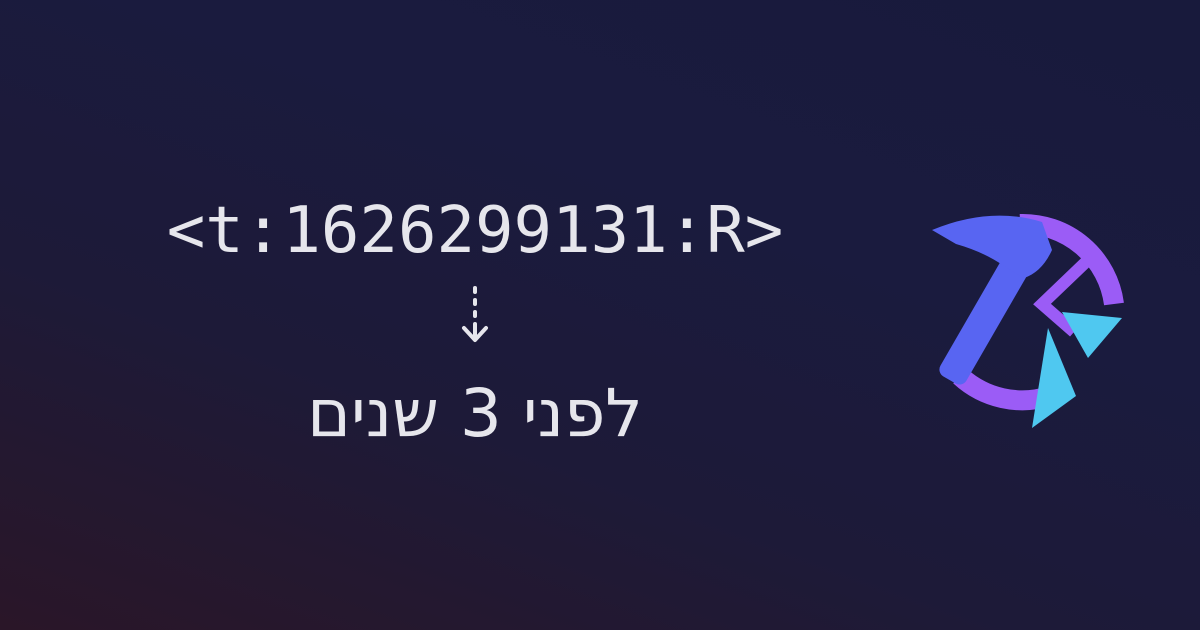 The width and height of the screenshot is (1200, 630). Describe the element at coordinates (1028, 320) in the screenshot. I see `hammer-clock-logo-icon` at that location.